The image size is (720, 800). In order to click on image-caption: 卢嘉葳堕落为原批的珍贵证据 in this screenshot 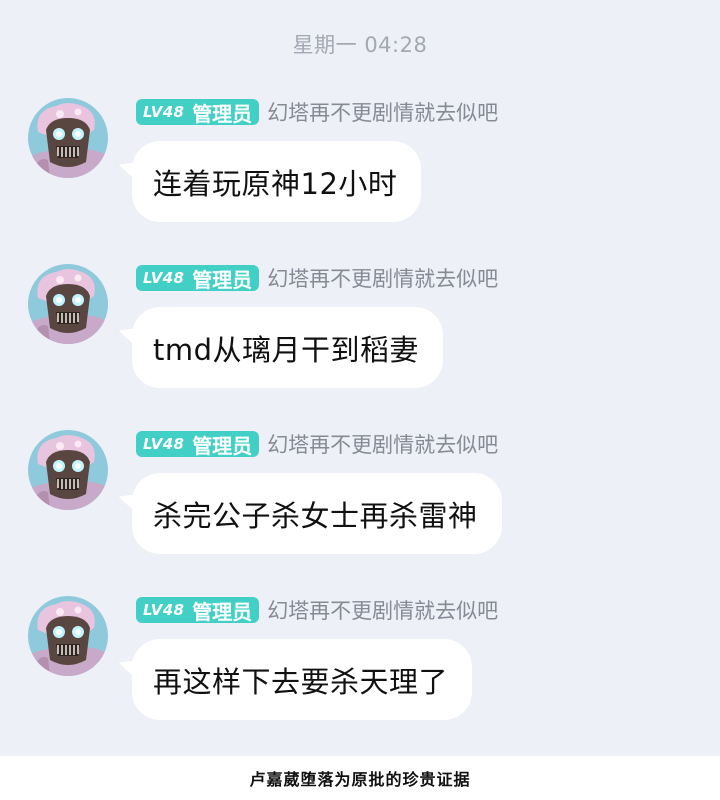, I will do `click(360, 778)`.